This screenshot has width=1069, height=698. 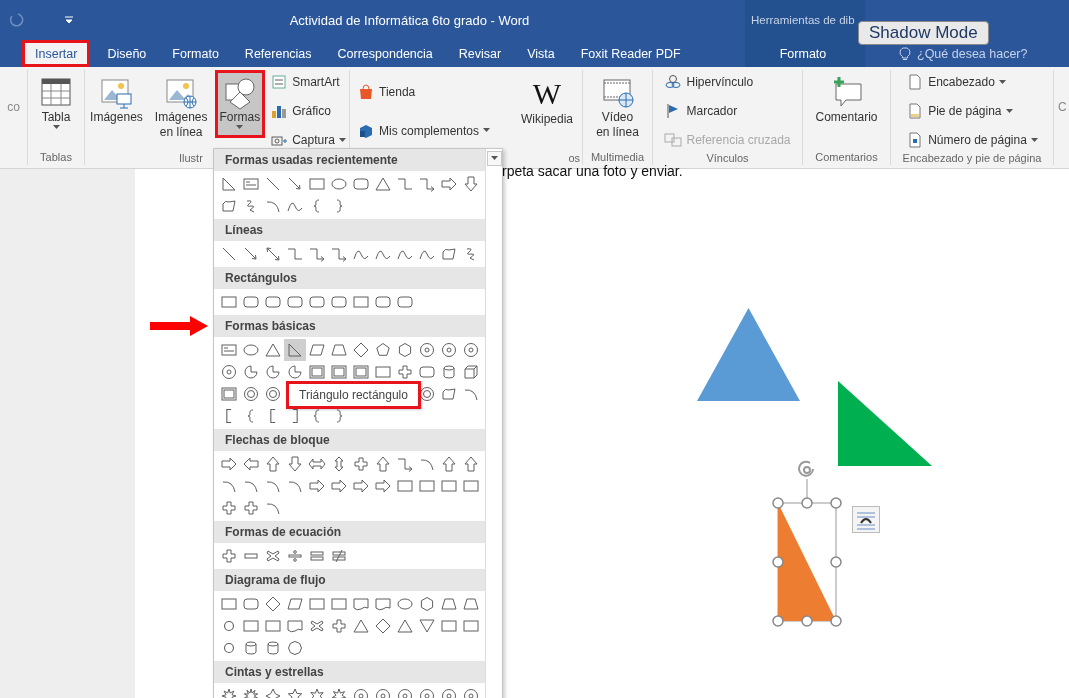 I want to click on group-label: Vínculos, so click(x=727, y=158).